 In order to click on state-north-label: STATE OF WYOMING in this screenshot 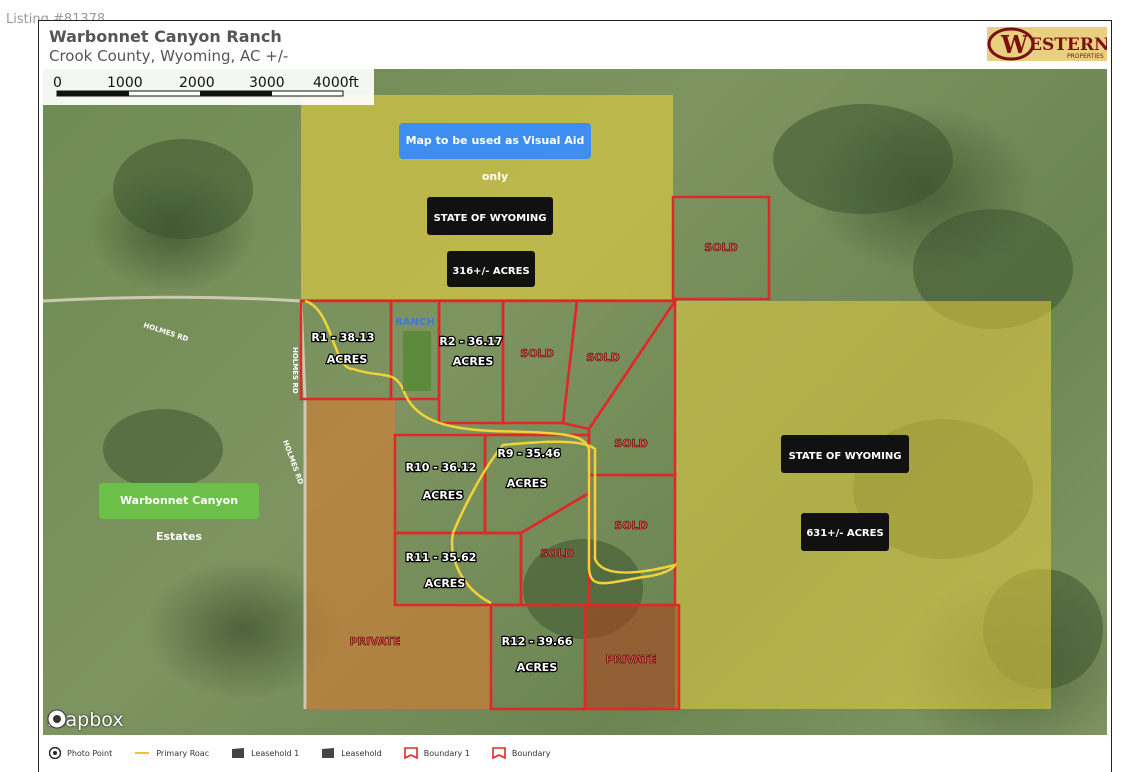, I will do `click(490, 218)`.